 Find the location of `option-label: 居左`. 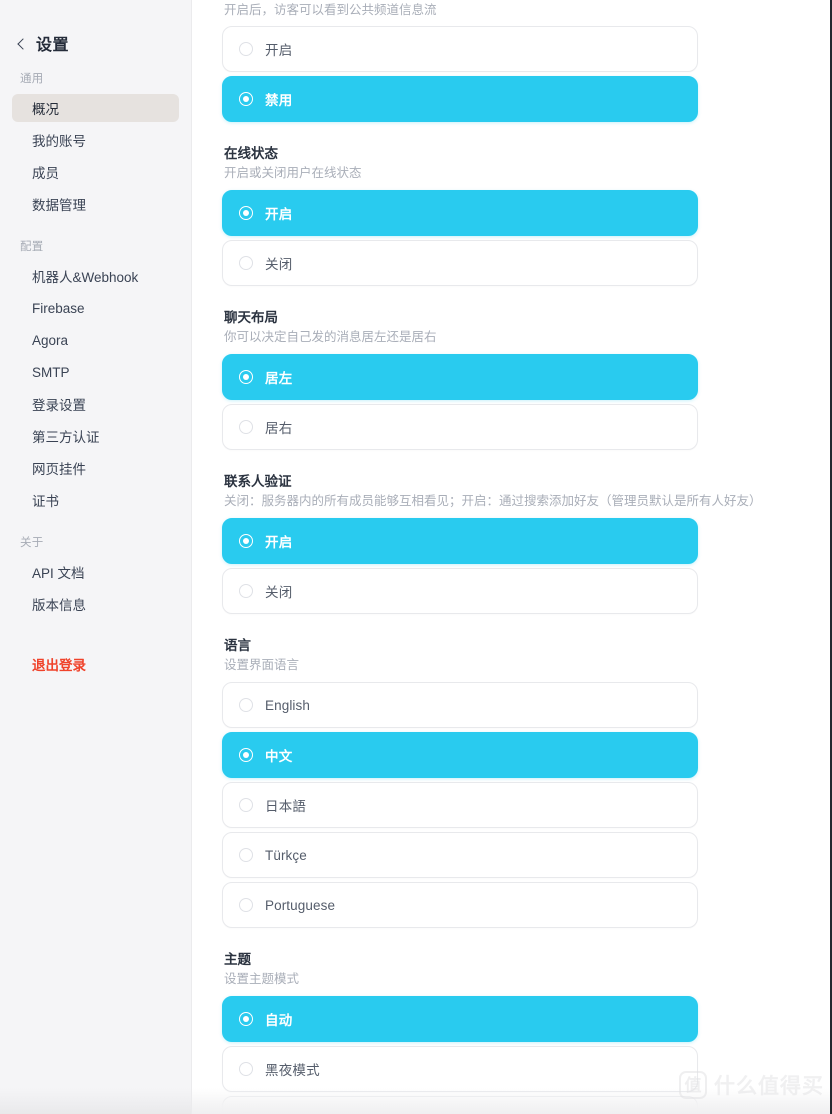

option-label: 居左 is located at coordinates (279, 378).